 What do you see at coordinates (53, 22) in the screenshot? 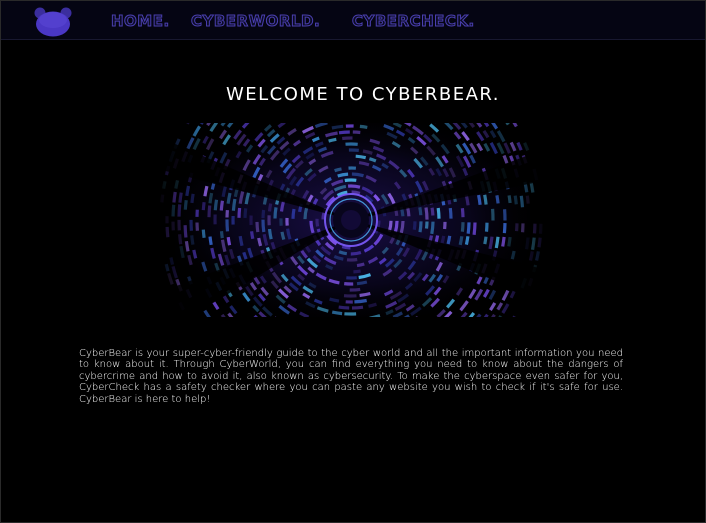
I see `bear-head-icon` at bounding box center [53, 22].